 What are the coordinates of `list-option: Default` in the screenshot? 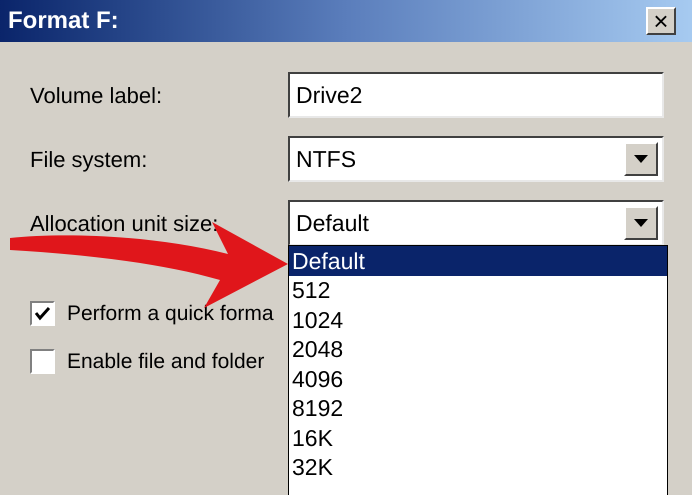 It's located at (478, 261).